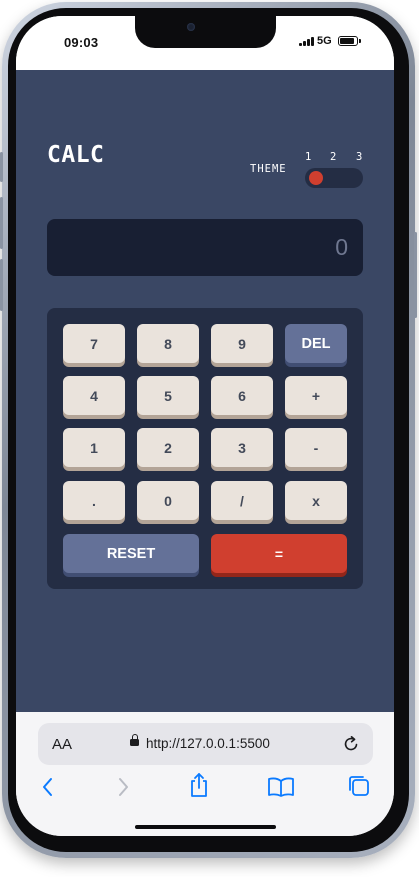  I want to click on key-3: 3, so click(242, 447).